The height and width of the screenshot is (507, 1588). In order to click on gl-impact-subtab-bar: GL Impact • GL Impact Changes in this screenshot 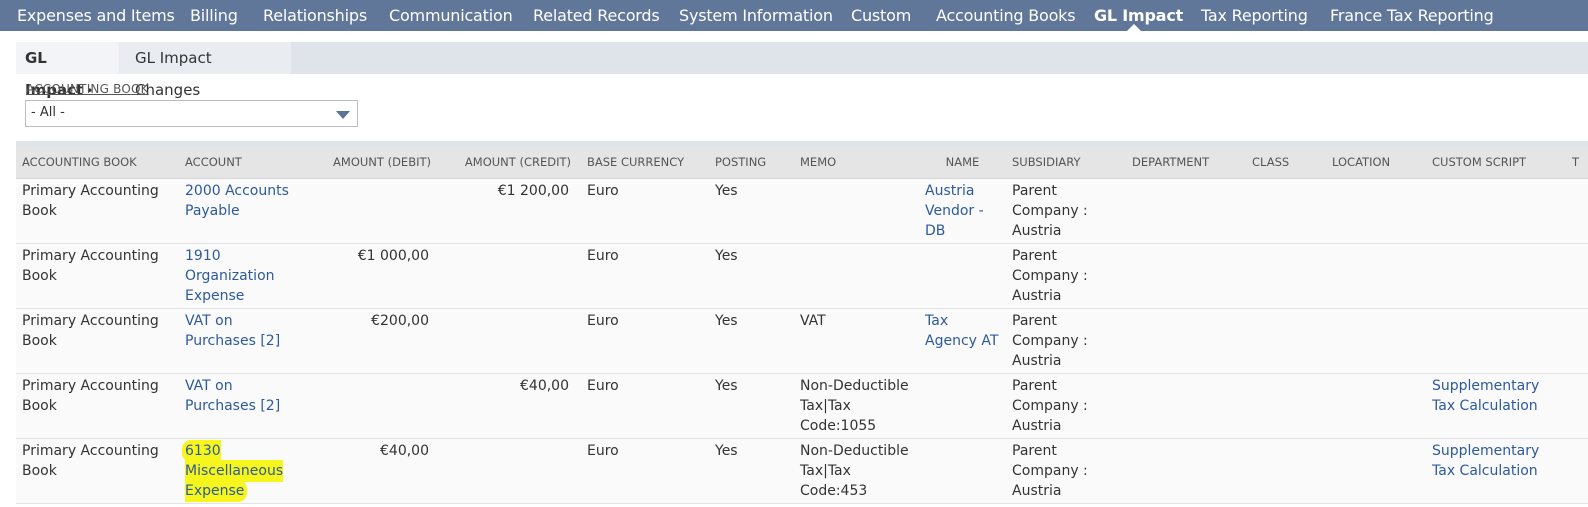, I will do `click(802, 70)`.